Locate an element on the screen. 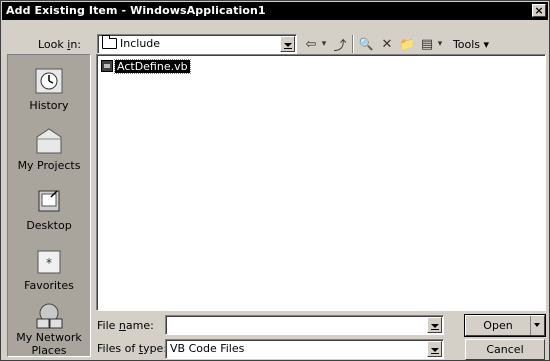 Image resolution: width=550 pixels, height=361 pixels. open-button: Open is located at coordinates (505, 325).